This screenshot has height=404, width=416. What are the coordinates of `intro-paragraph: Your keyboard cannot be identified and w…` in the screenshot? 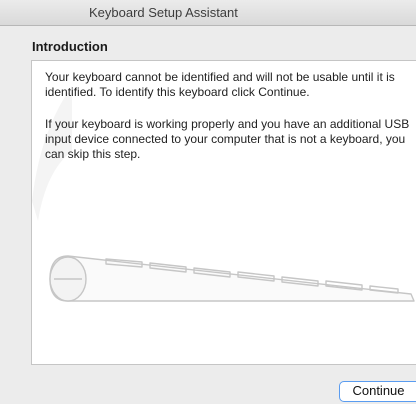 It's located at (220, 84).